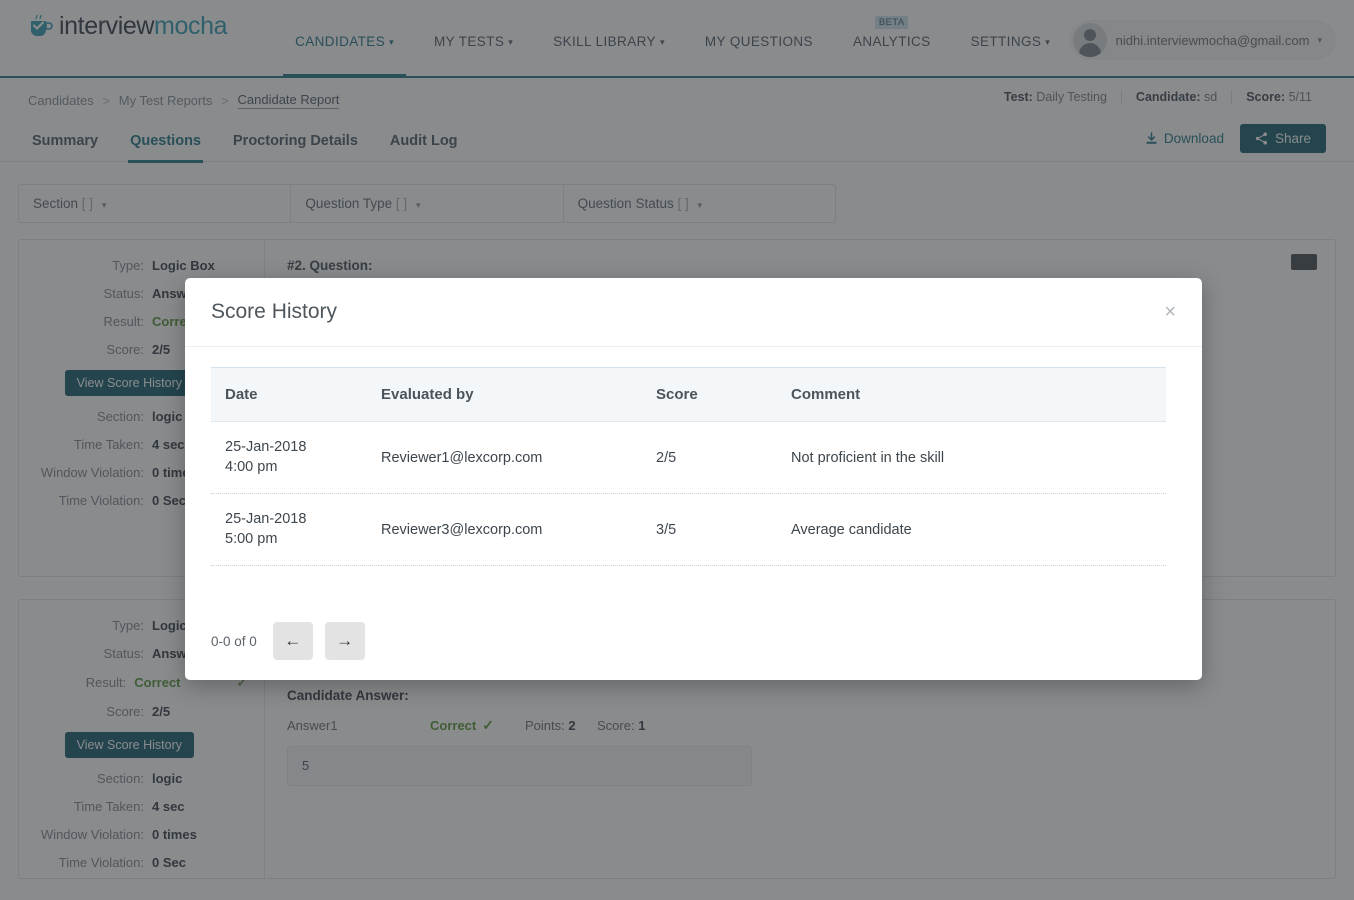 This screenshot has width=1354, height=900. I want to click on cell-comment: Average candidate, so click(978, 530).